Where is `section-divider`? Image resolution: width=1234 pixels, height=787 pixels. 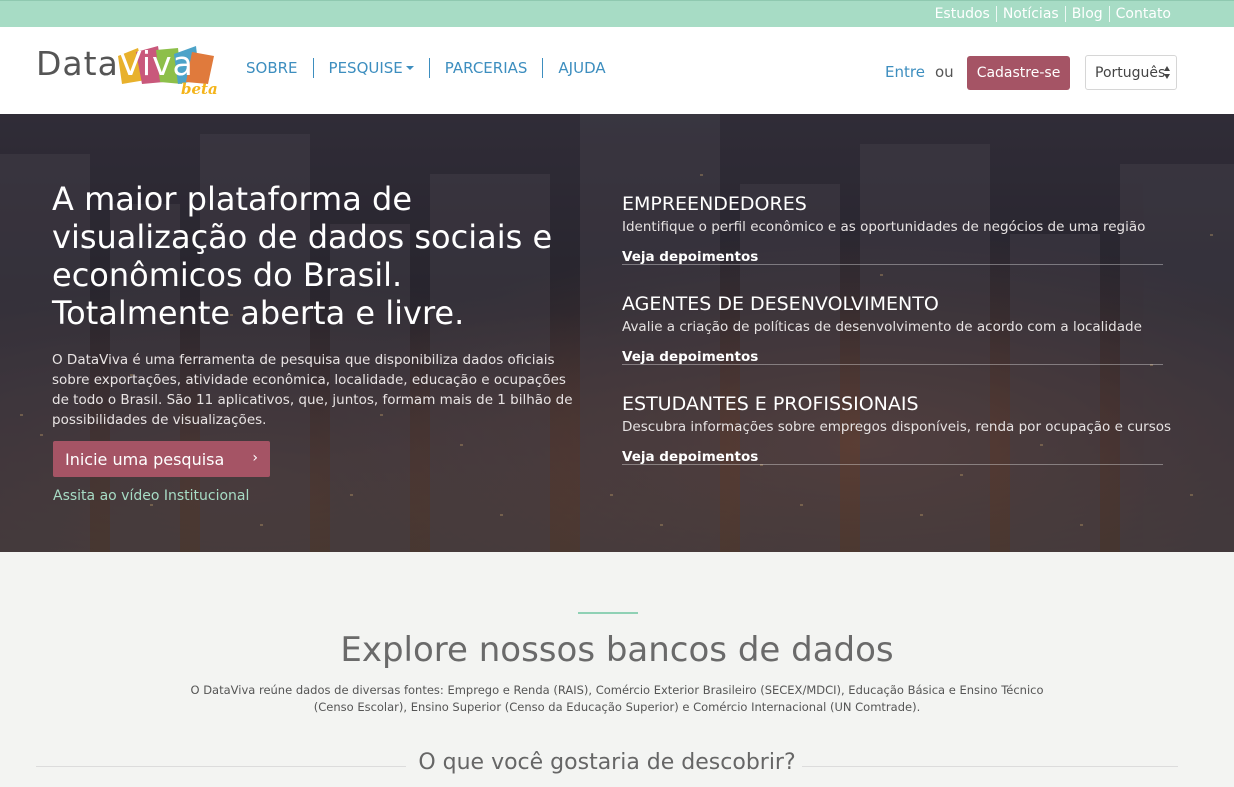
section-divider is located at coordinates (608, 613).